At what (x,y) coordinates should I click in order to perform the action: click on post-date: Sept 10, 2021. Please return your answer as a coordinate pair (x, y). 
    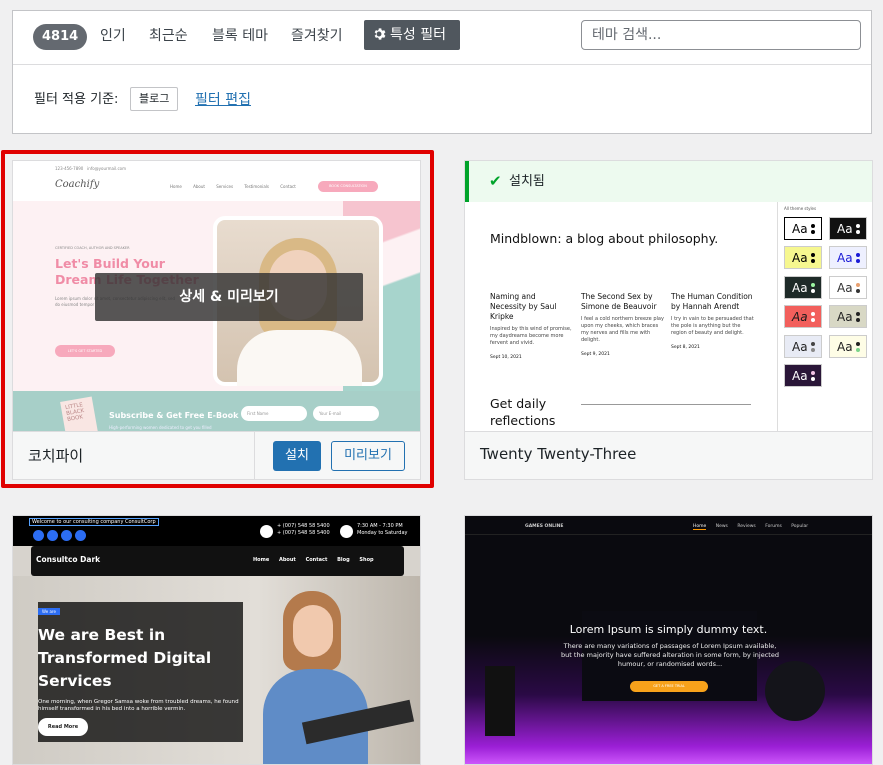
    Looking at the image, I should click on (506, 357).